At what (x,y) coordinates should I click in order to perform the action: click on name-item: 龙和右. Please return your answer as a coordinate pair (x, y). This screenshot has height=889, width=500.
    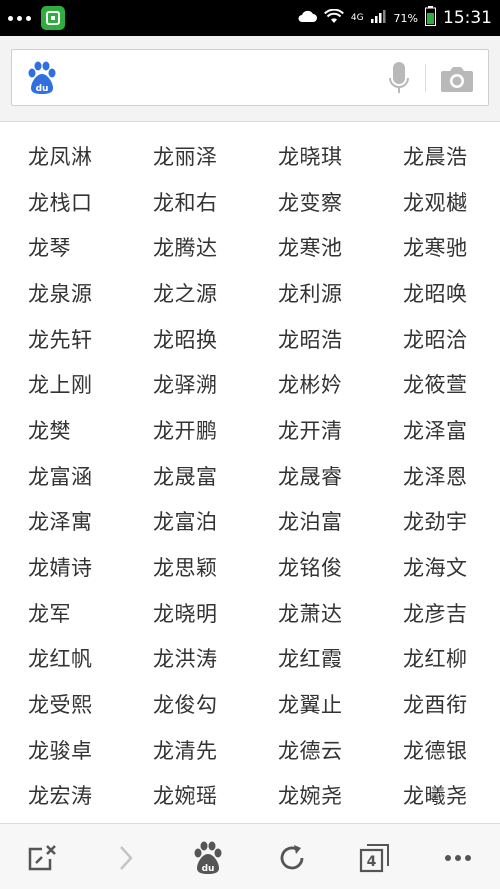
    Looking at the image, I should click on (187, 202).